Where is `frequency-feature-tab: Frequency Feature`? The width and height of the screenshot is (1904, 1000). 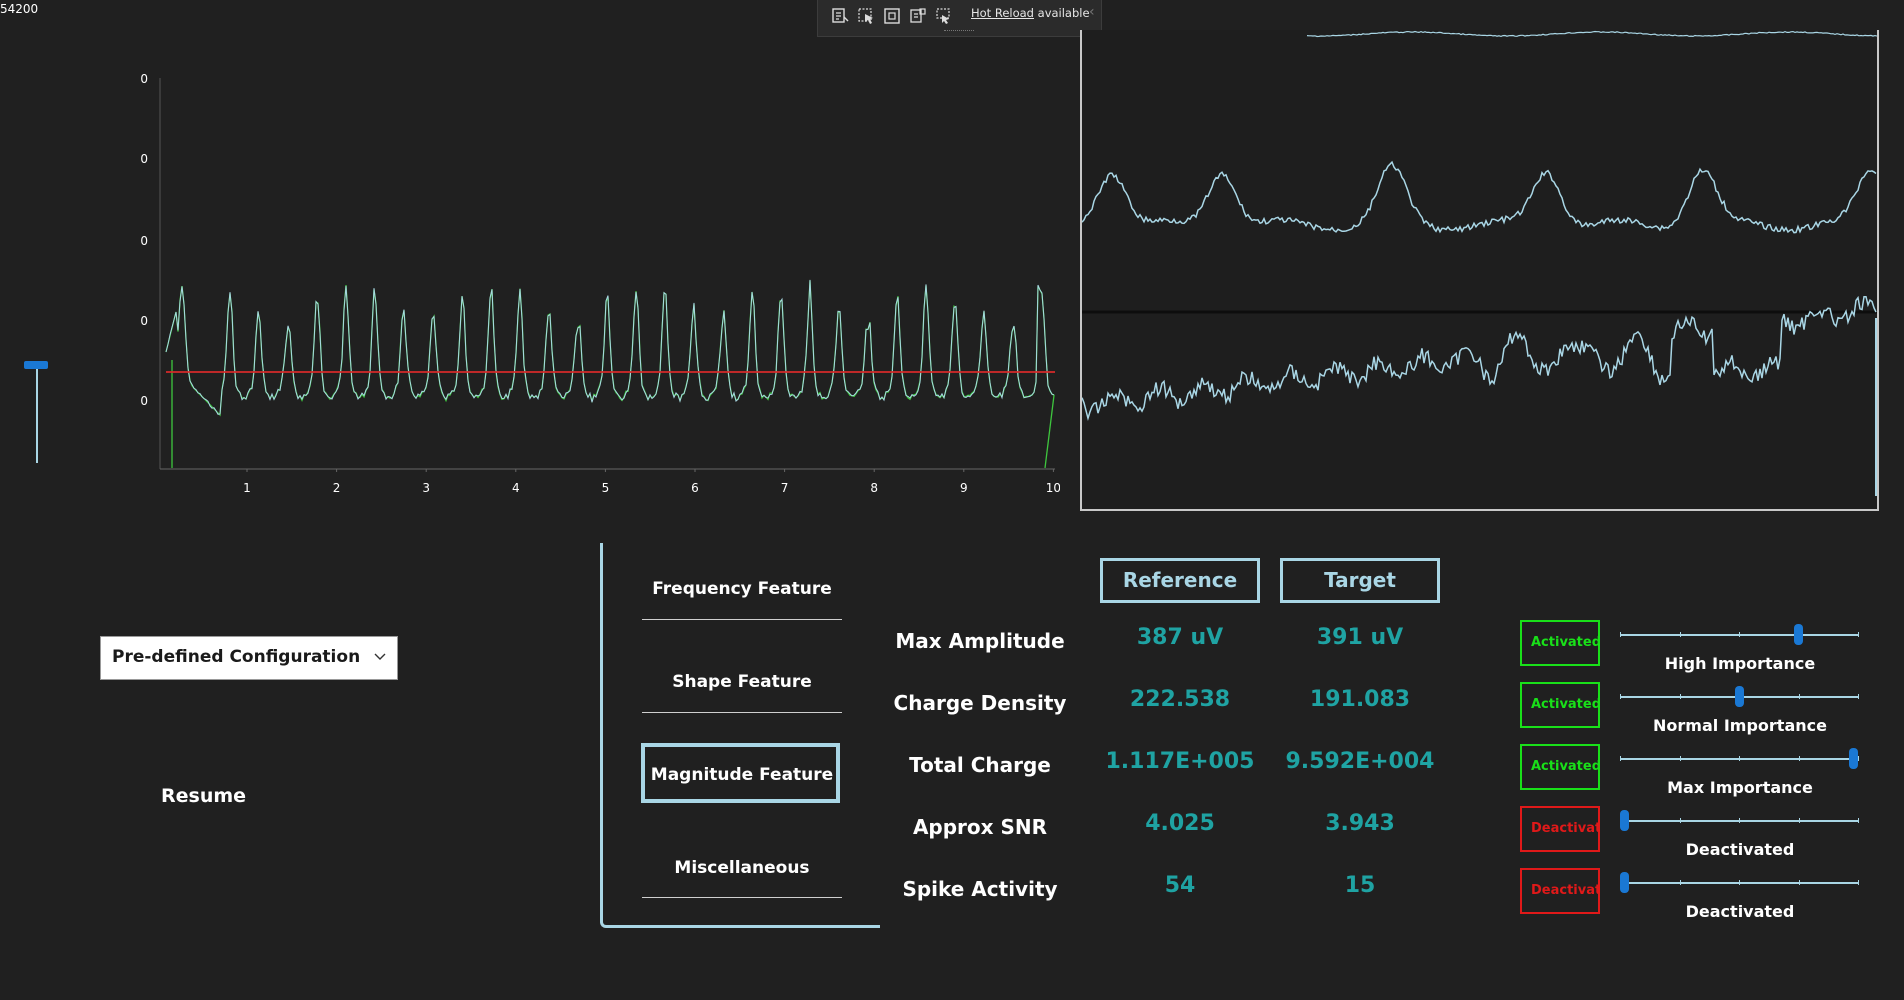
frequency-feature-tab: Frequency Feature is located at coordinates (742, 589).